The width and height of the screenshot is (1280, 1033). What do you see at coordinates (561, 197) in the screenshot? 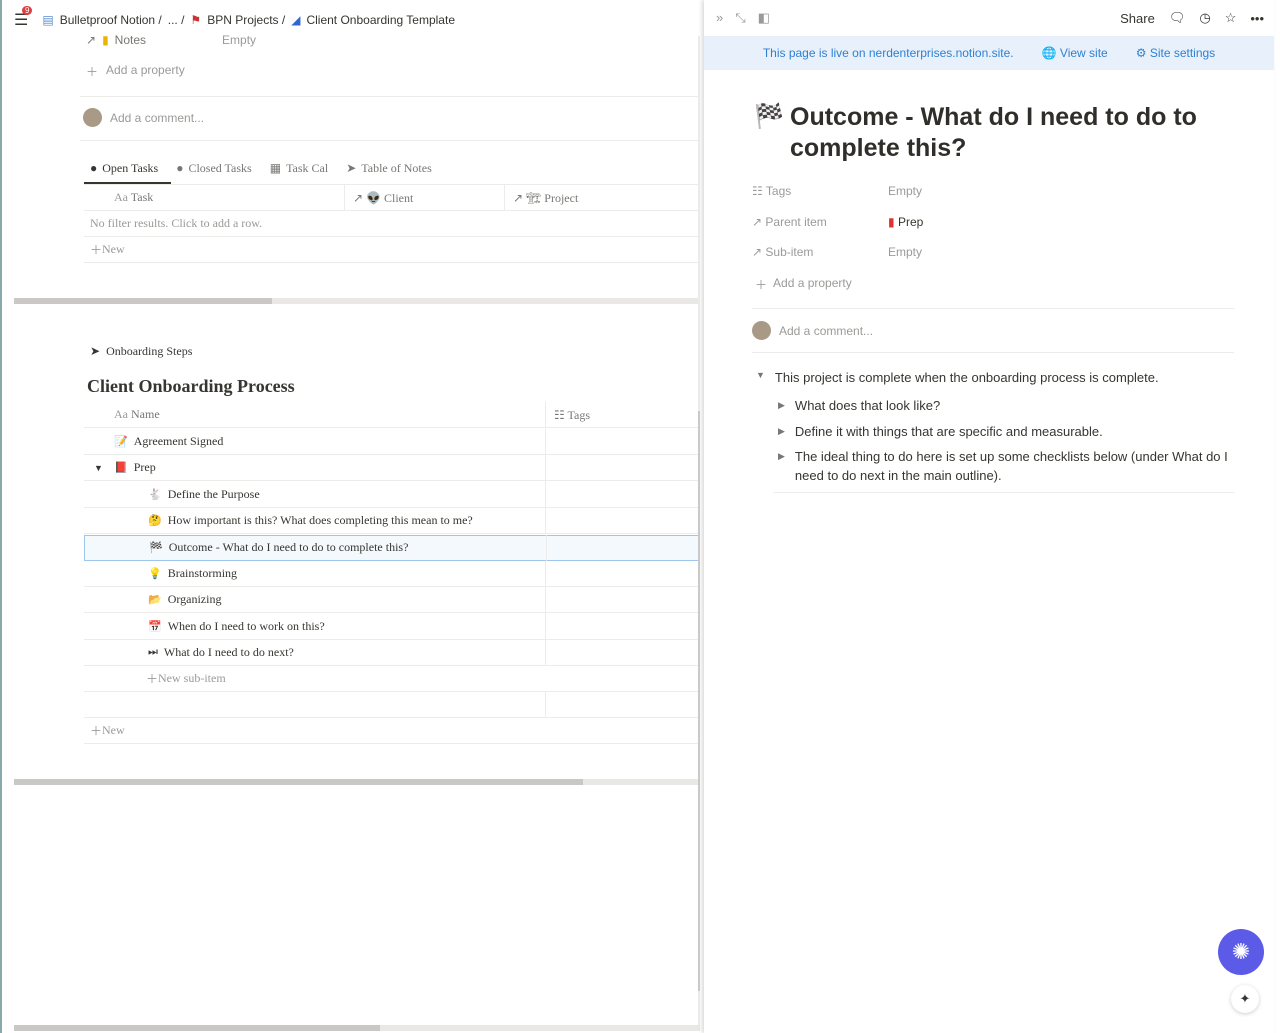
I see `col-label: Project` at bounding box center [561, 197].